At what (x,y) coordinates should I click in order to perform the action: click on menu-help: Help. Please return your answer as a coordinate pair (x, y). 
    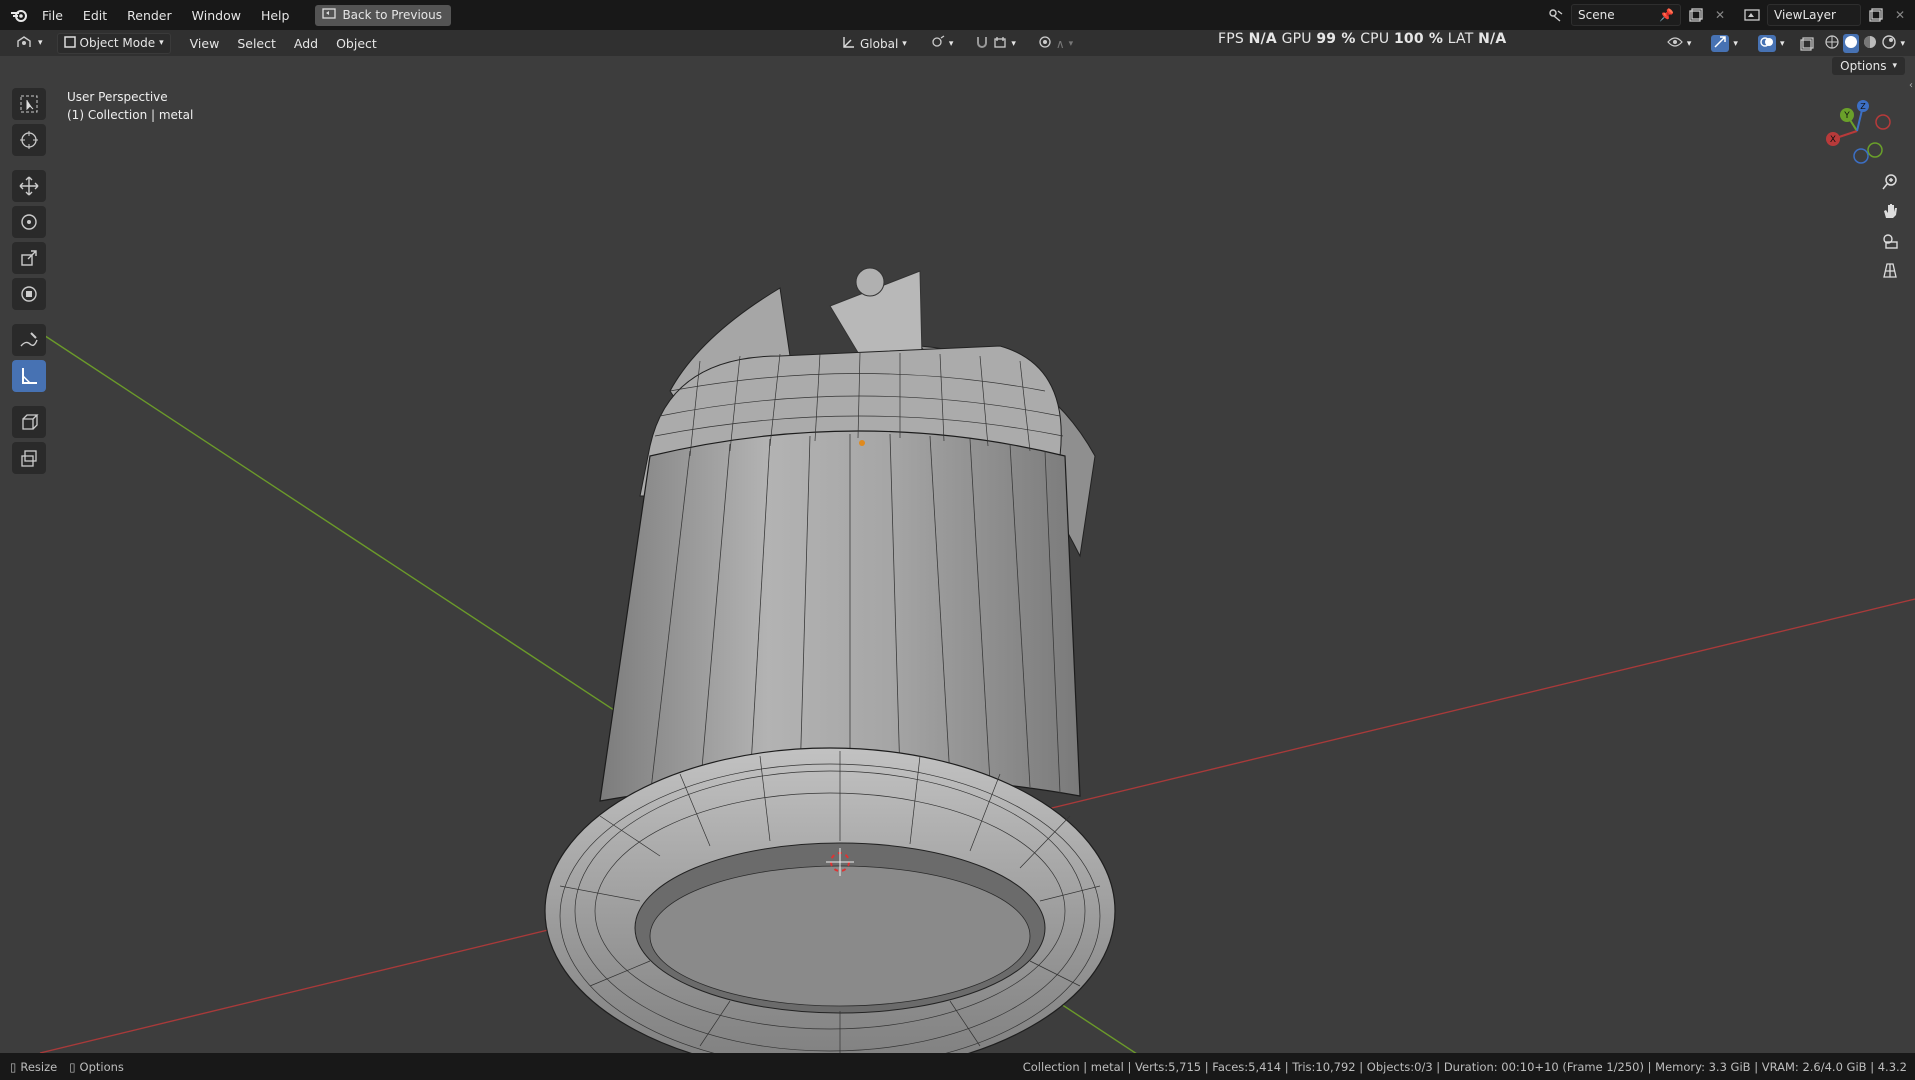
    Looking at the image, I should click on (275, 15).